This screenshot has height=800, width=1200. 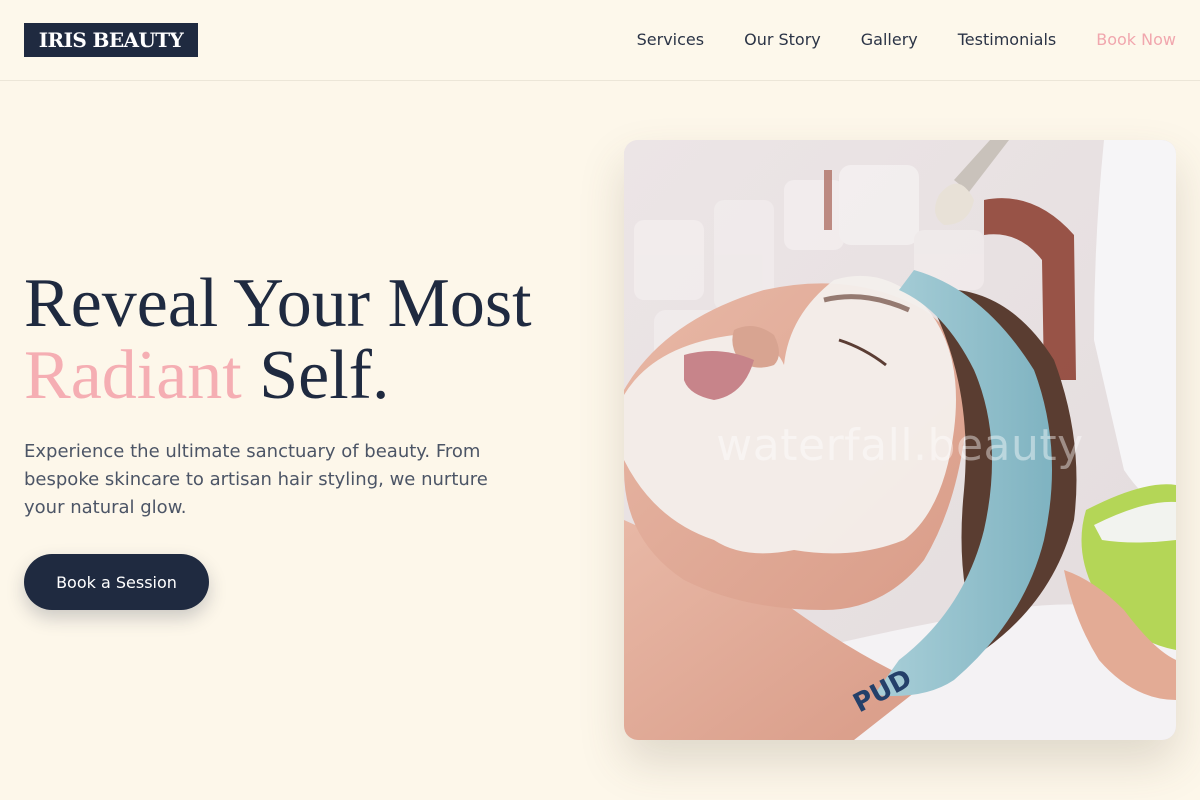 What do you see at coordinates (889, 39) in the screenshot?
I see `nav-link-gallery: Gallery` at bounding box center [889, 39].